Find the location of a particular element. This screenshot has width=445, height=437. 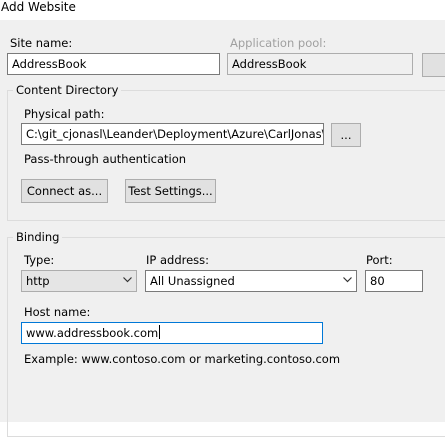

ip-address-value: All Unassigned is located at coordinates (192, 281).